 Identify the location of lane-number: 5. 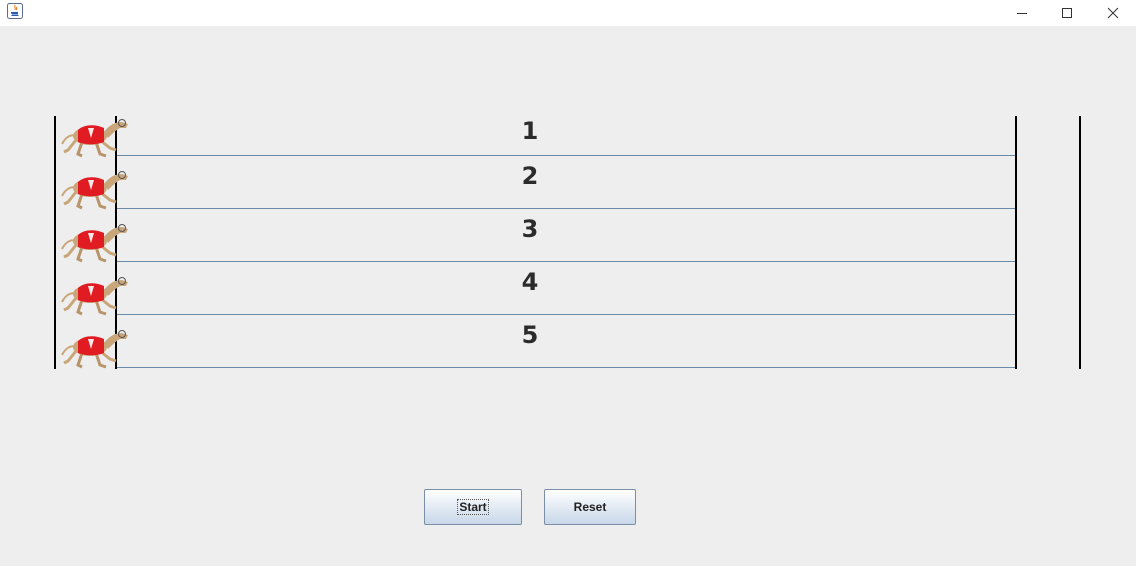
(530, 335).